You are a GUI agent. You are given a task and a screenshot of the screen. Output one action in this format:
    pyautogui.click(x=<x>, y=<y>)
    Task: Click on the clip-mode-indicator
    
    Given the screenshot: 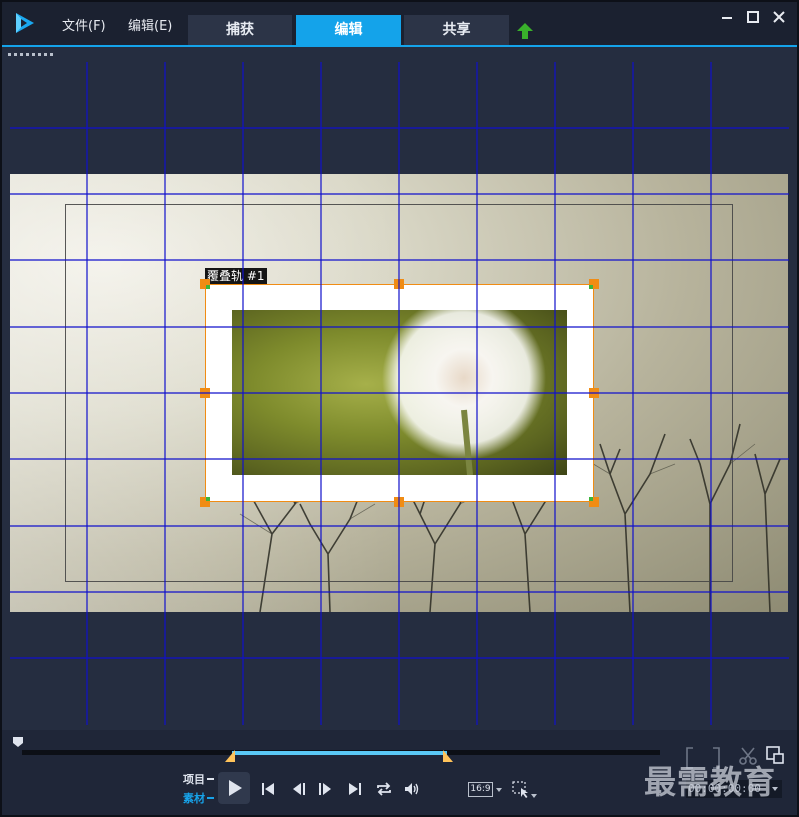 What is the action you would take?
    pyautogui.click(x=210, y=798)
    